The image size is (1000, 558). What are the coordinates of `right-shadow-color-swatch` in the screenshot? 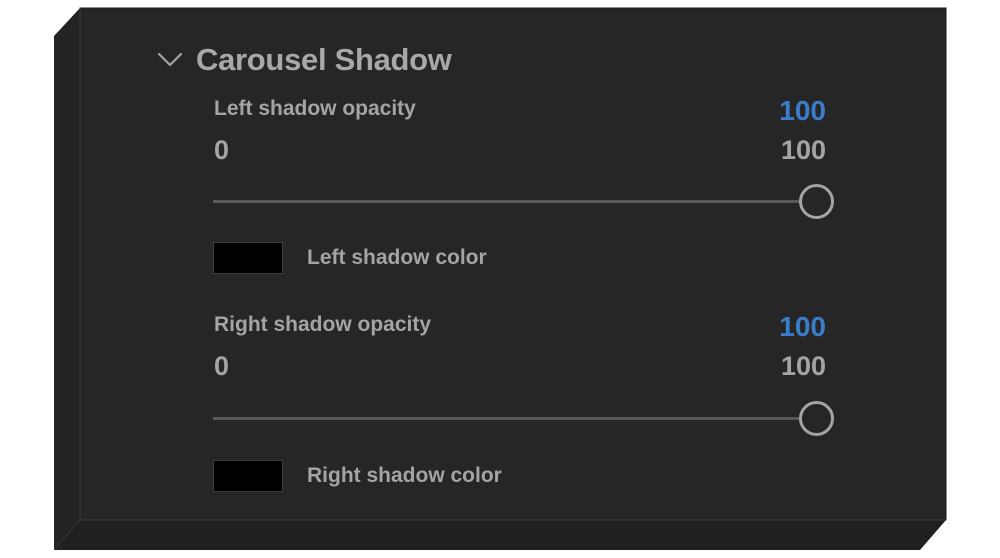 It's located at (248, 476).